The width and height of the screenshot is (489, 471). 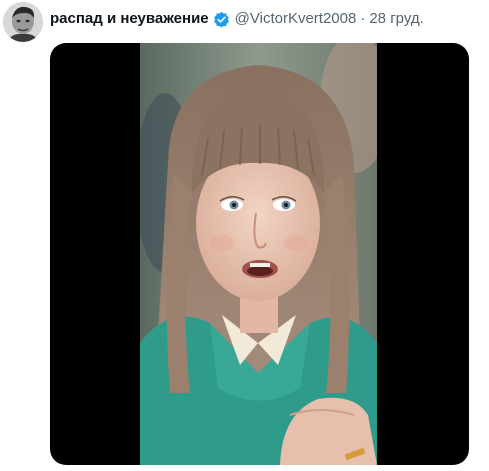 I want to click on author-name: распад и неуважение, so click(x=129, y=19).